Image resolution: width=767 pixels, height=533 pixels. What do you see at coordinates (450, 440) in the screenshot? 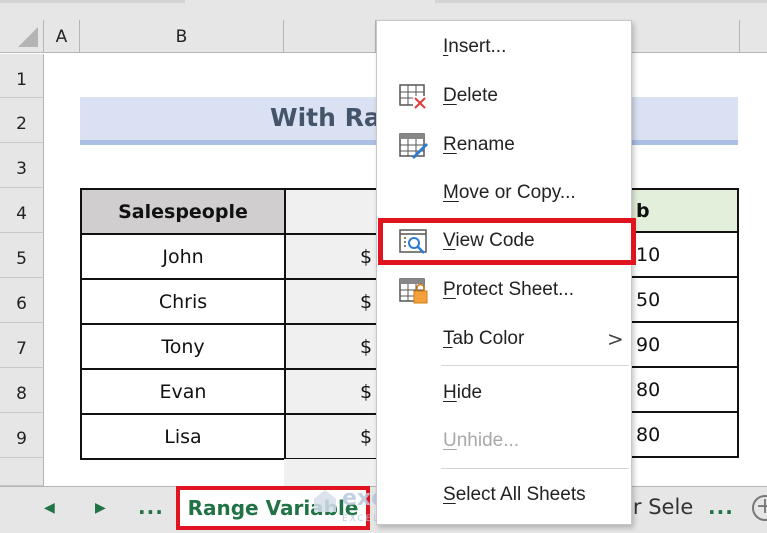
I see `accelerator-key: U` at bounding box center [450, 440].